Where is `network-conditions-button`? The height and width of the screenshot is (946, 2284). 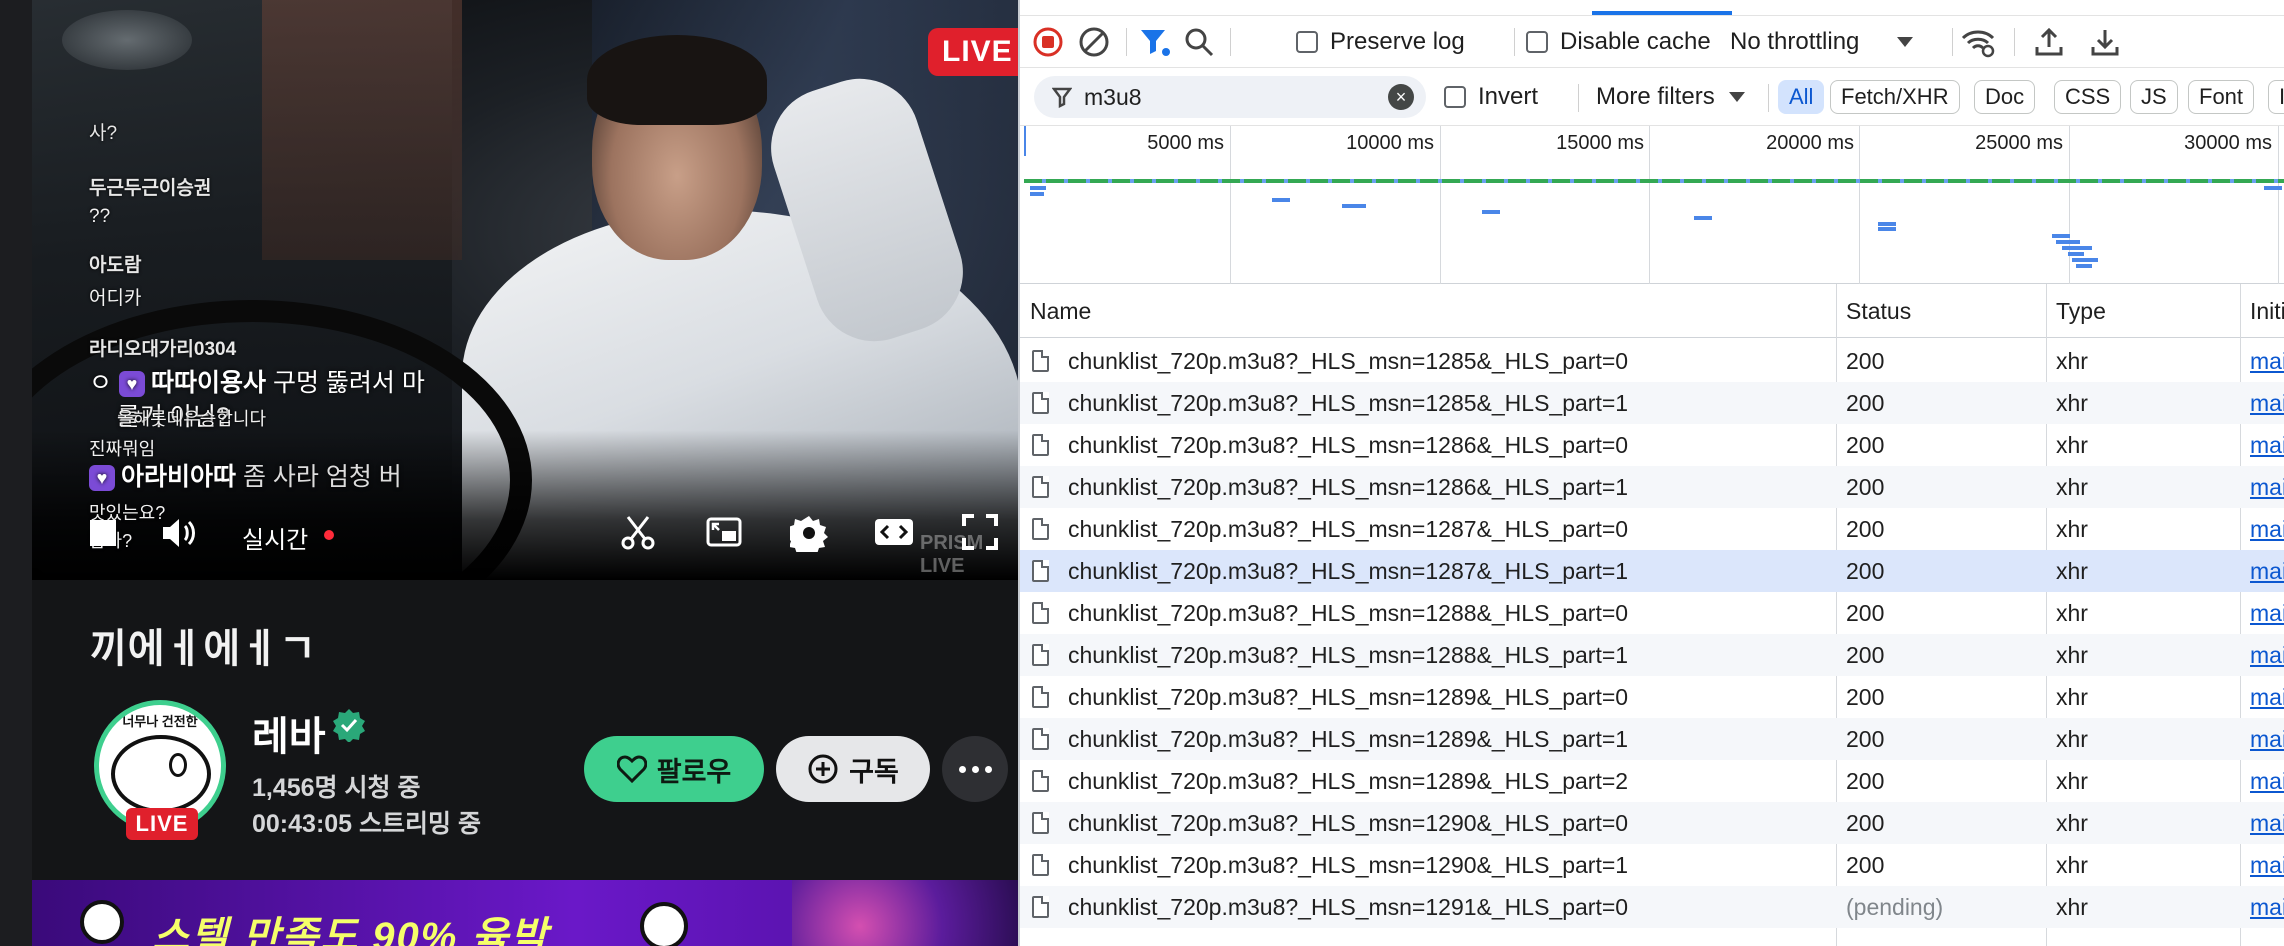 network-conditions-button is located at coordinates (1978, 42).